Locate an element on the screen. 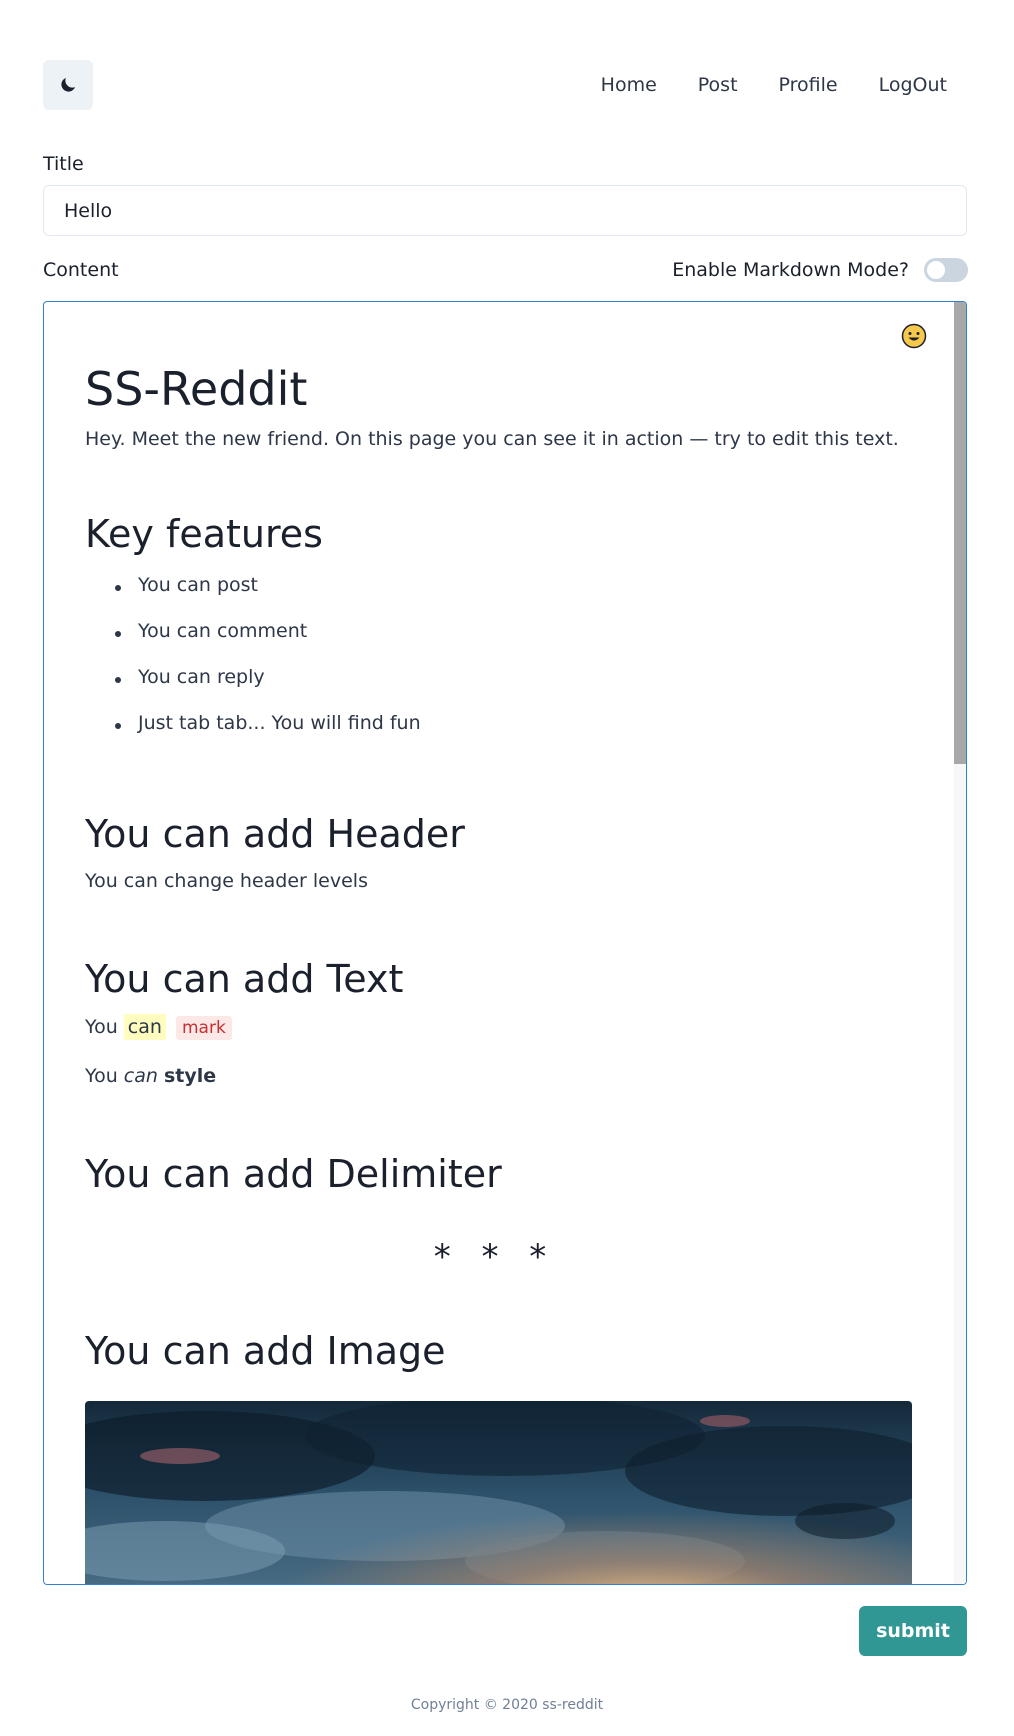 The image size is (1014, 1736). title-input is located at coordinates (505, 210).